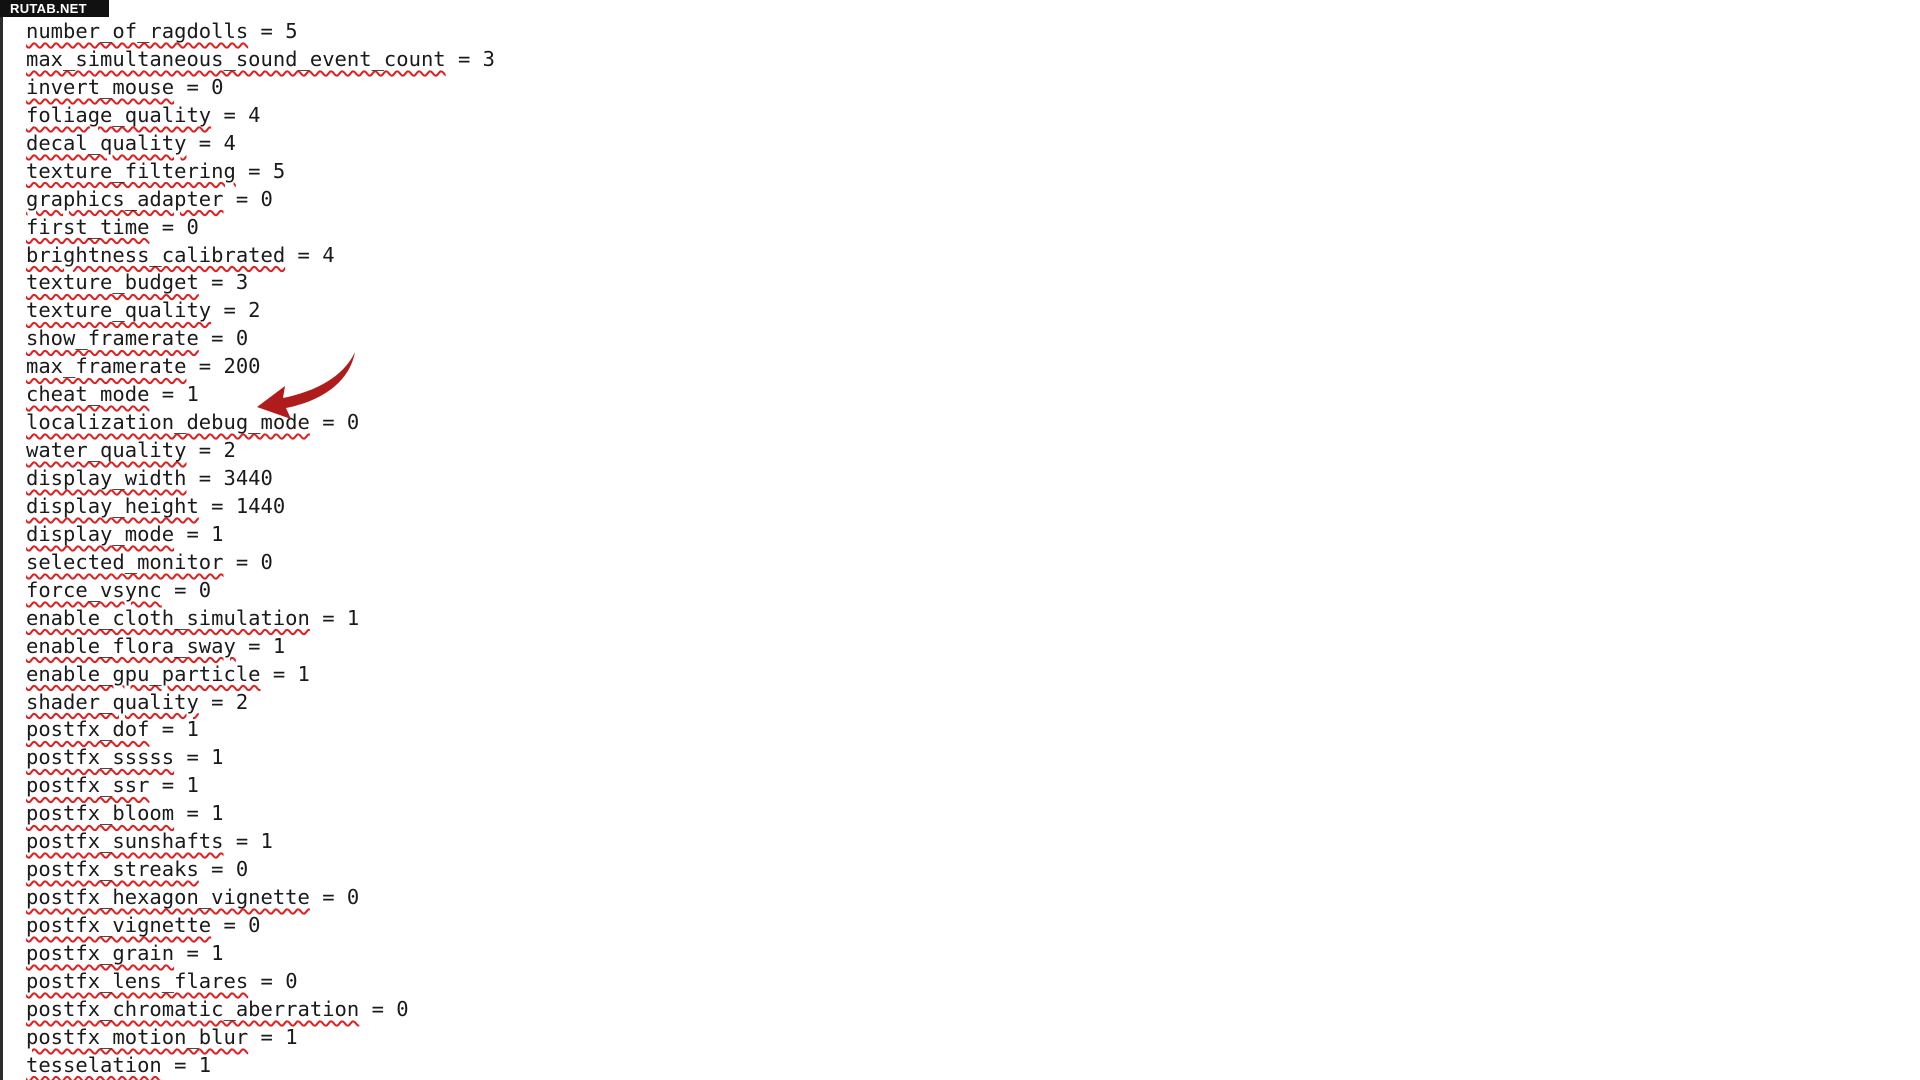 The width and height of the screenshot is (1920, 1080). Describe the element at coordinates (260, 758) in the screenshot. I see `config-line: postfx_sssss = 1` at that location.